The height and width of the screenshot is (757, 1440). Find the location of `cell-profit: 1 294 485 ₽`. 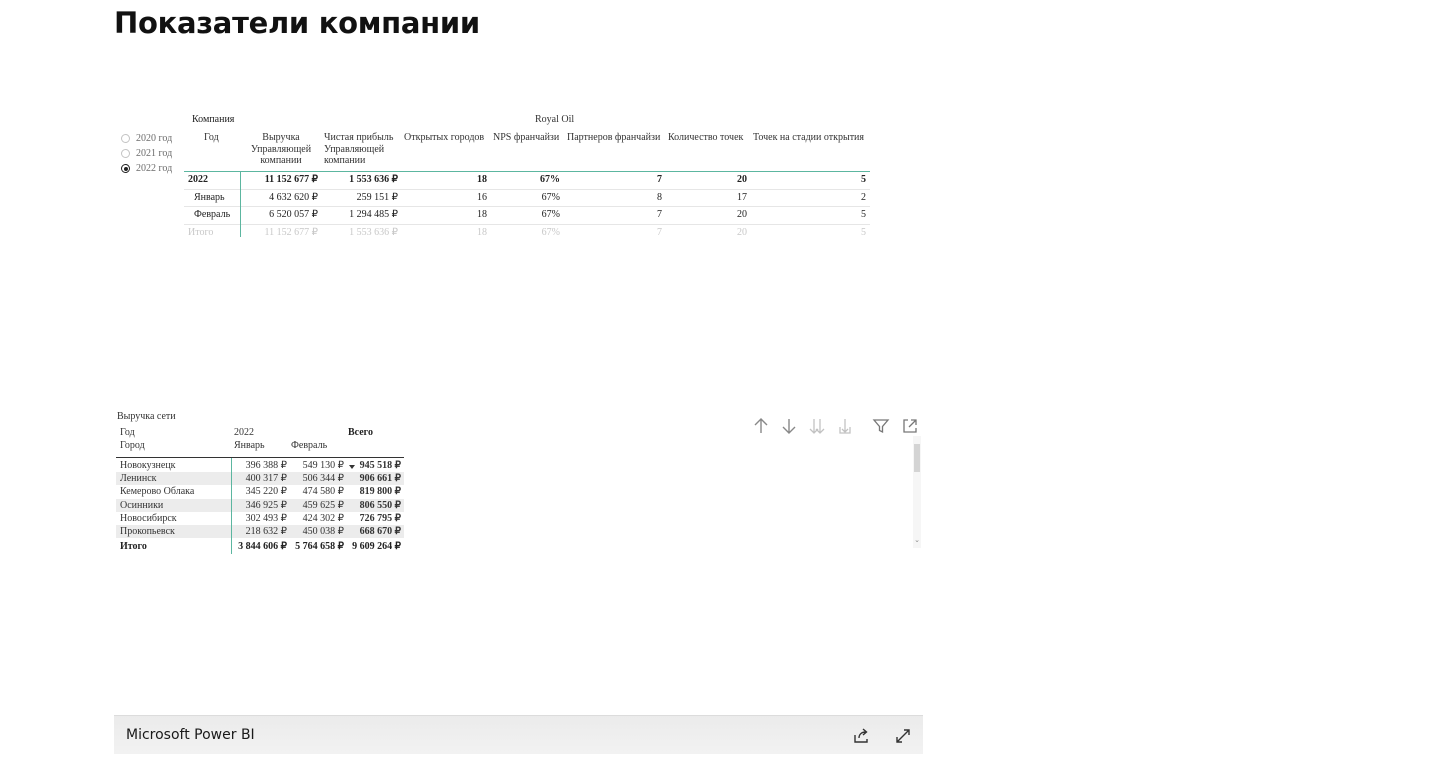

cell-profit: 1 294 485 ₽ is located at coordinates (373, 214).